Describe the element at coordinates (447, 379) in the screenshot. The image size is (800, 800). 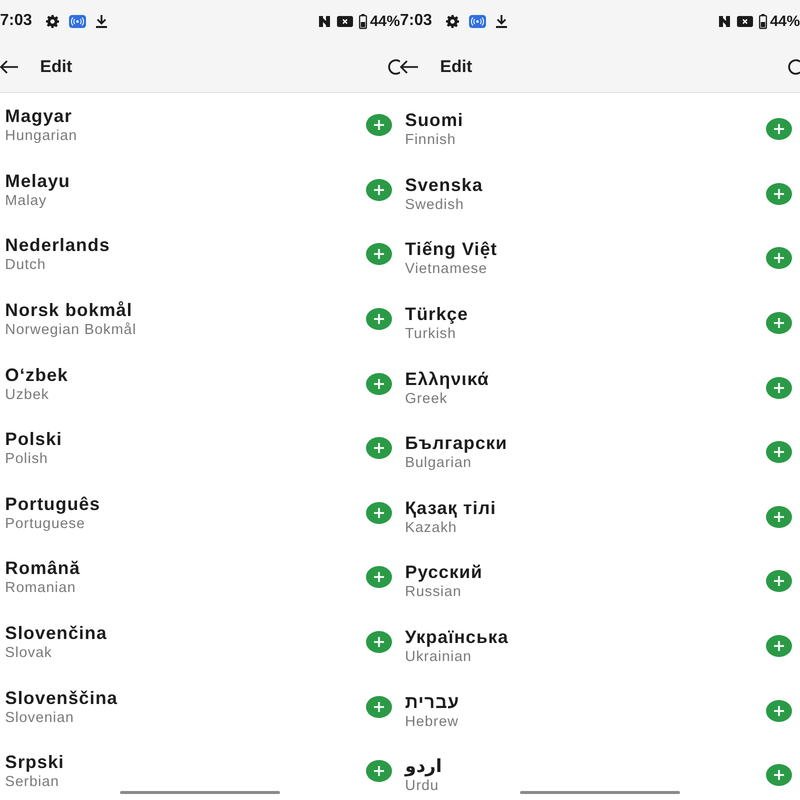
I see `language-name: Ελληνικά` at that location.